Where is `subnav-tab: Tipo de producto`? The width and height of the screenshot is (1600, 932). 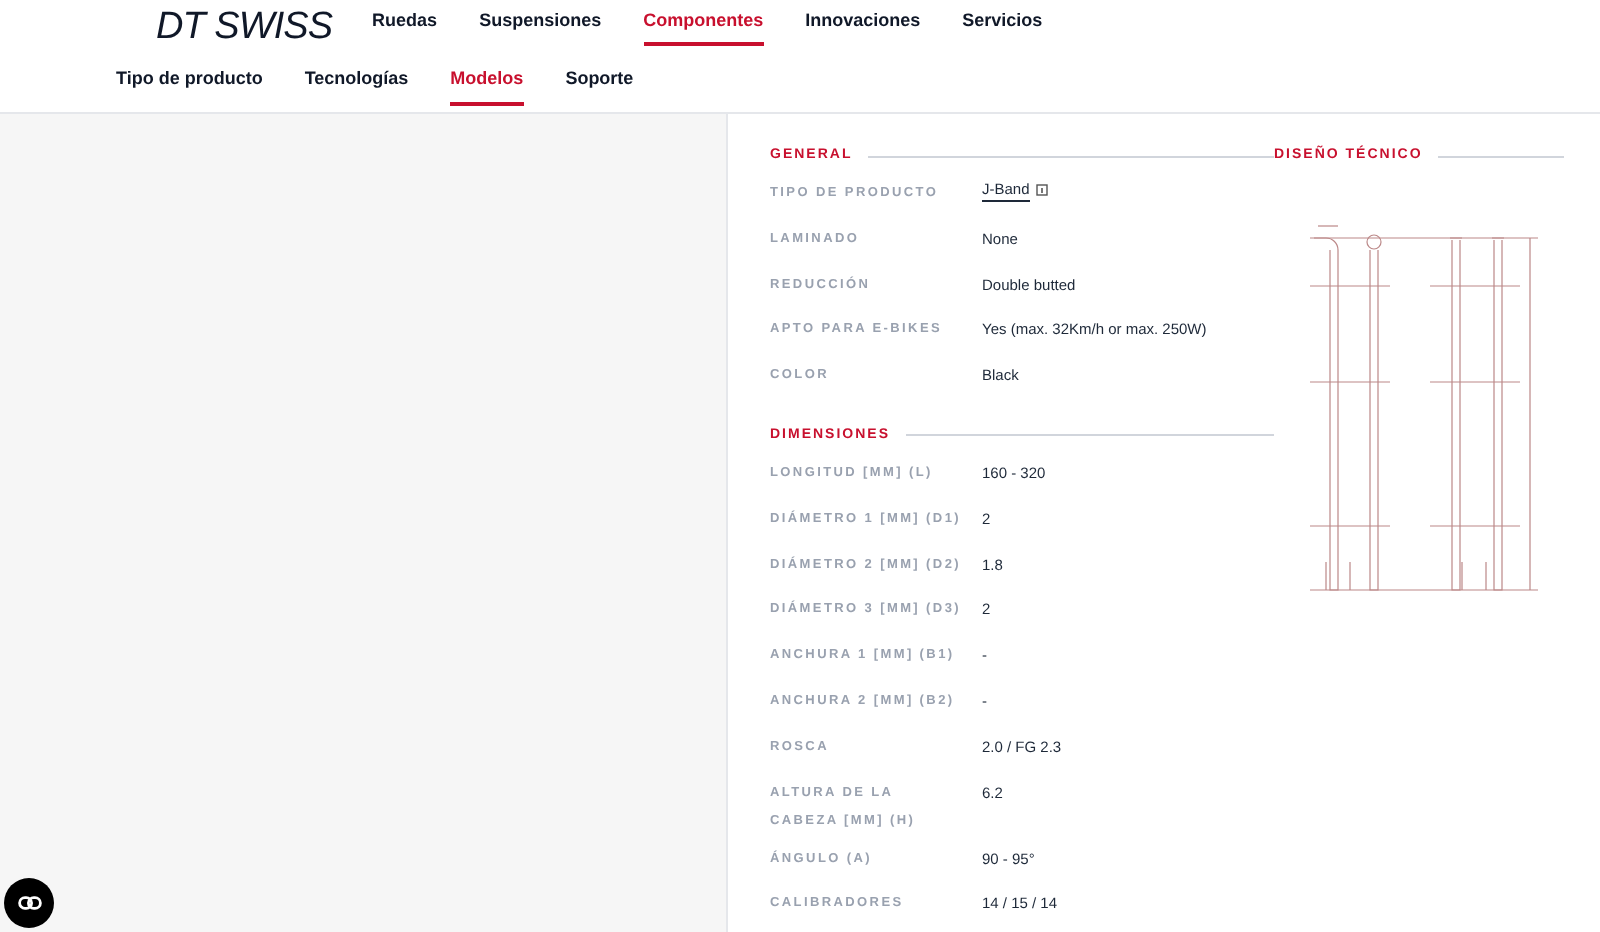 subnav-tab: Tipo de producto is located at coordinates (189, 86).